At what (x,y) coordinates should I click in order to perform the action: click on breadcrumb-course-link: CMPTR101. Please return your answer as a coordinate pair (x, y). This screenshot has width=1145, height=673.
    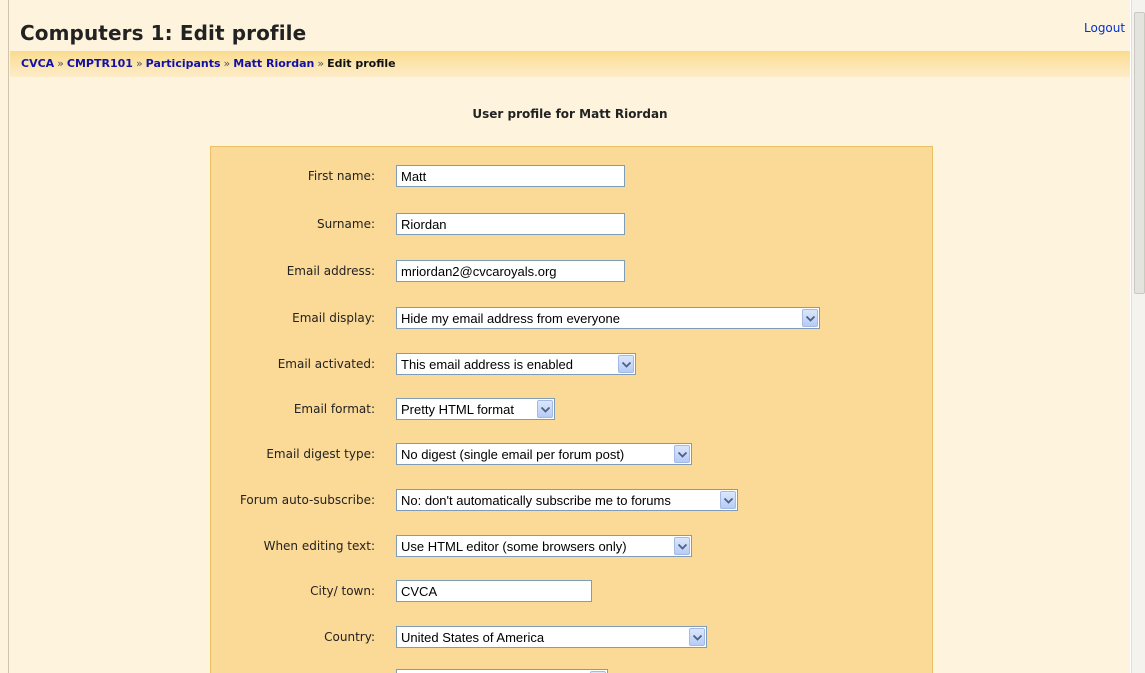
    Looking at the image, I should click on (100, 63).